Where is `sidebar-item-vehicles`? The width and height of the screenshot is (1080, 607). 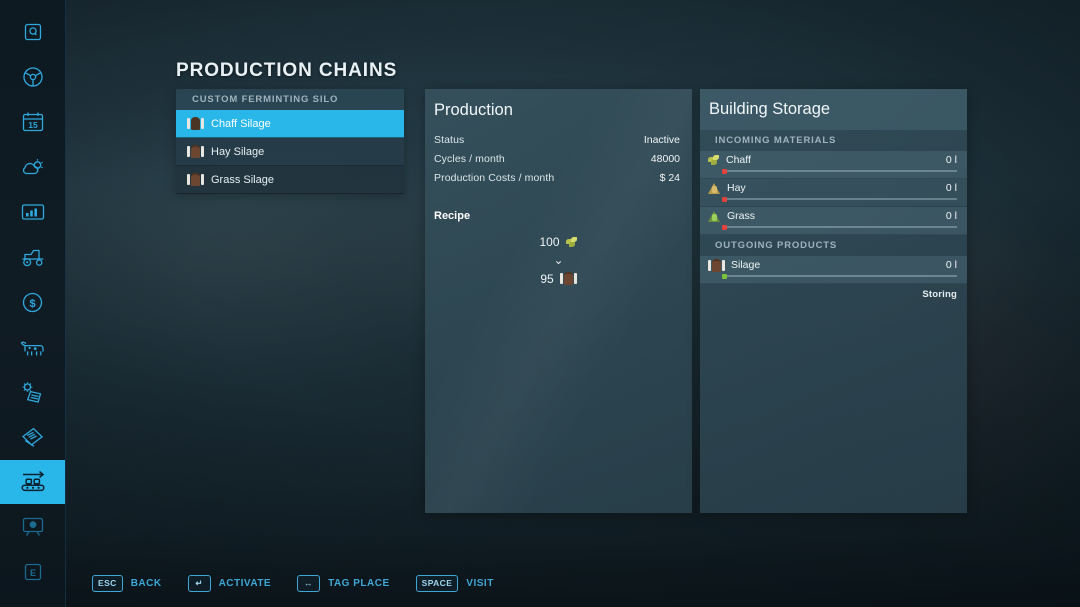
sidebar-item-vehicles is located at coordinates (32, 77).